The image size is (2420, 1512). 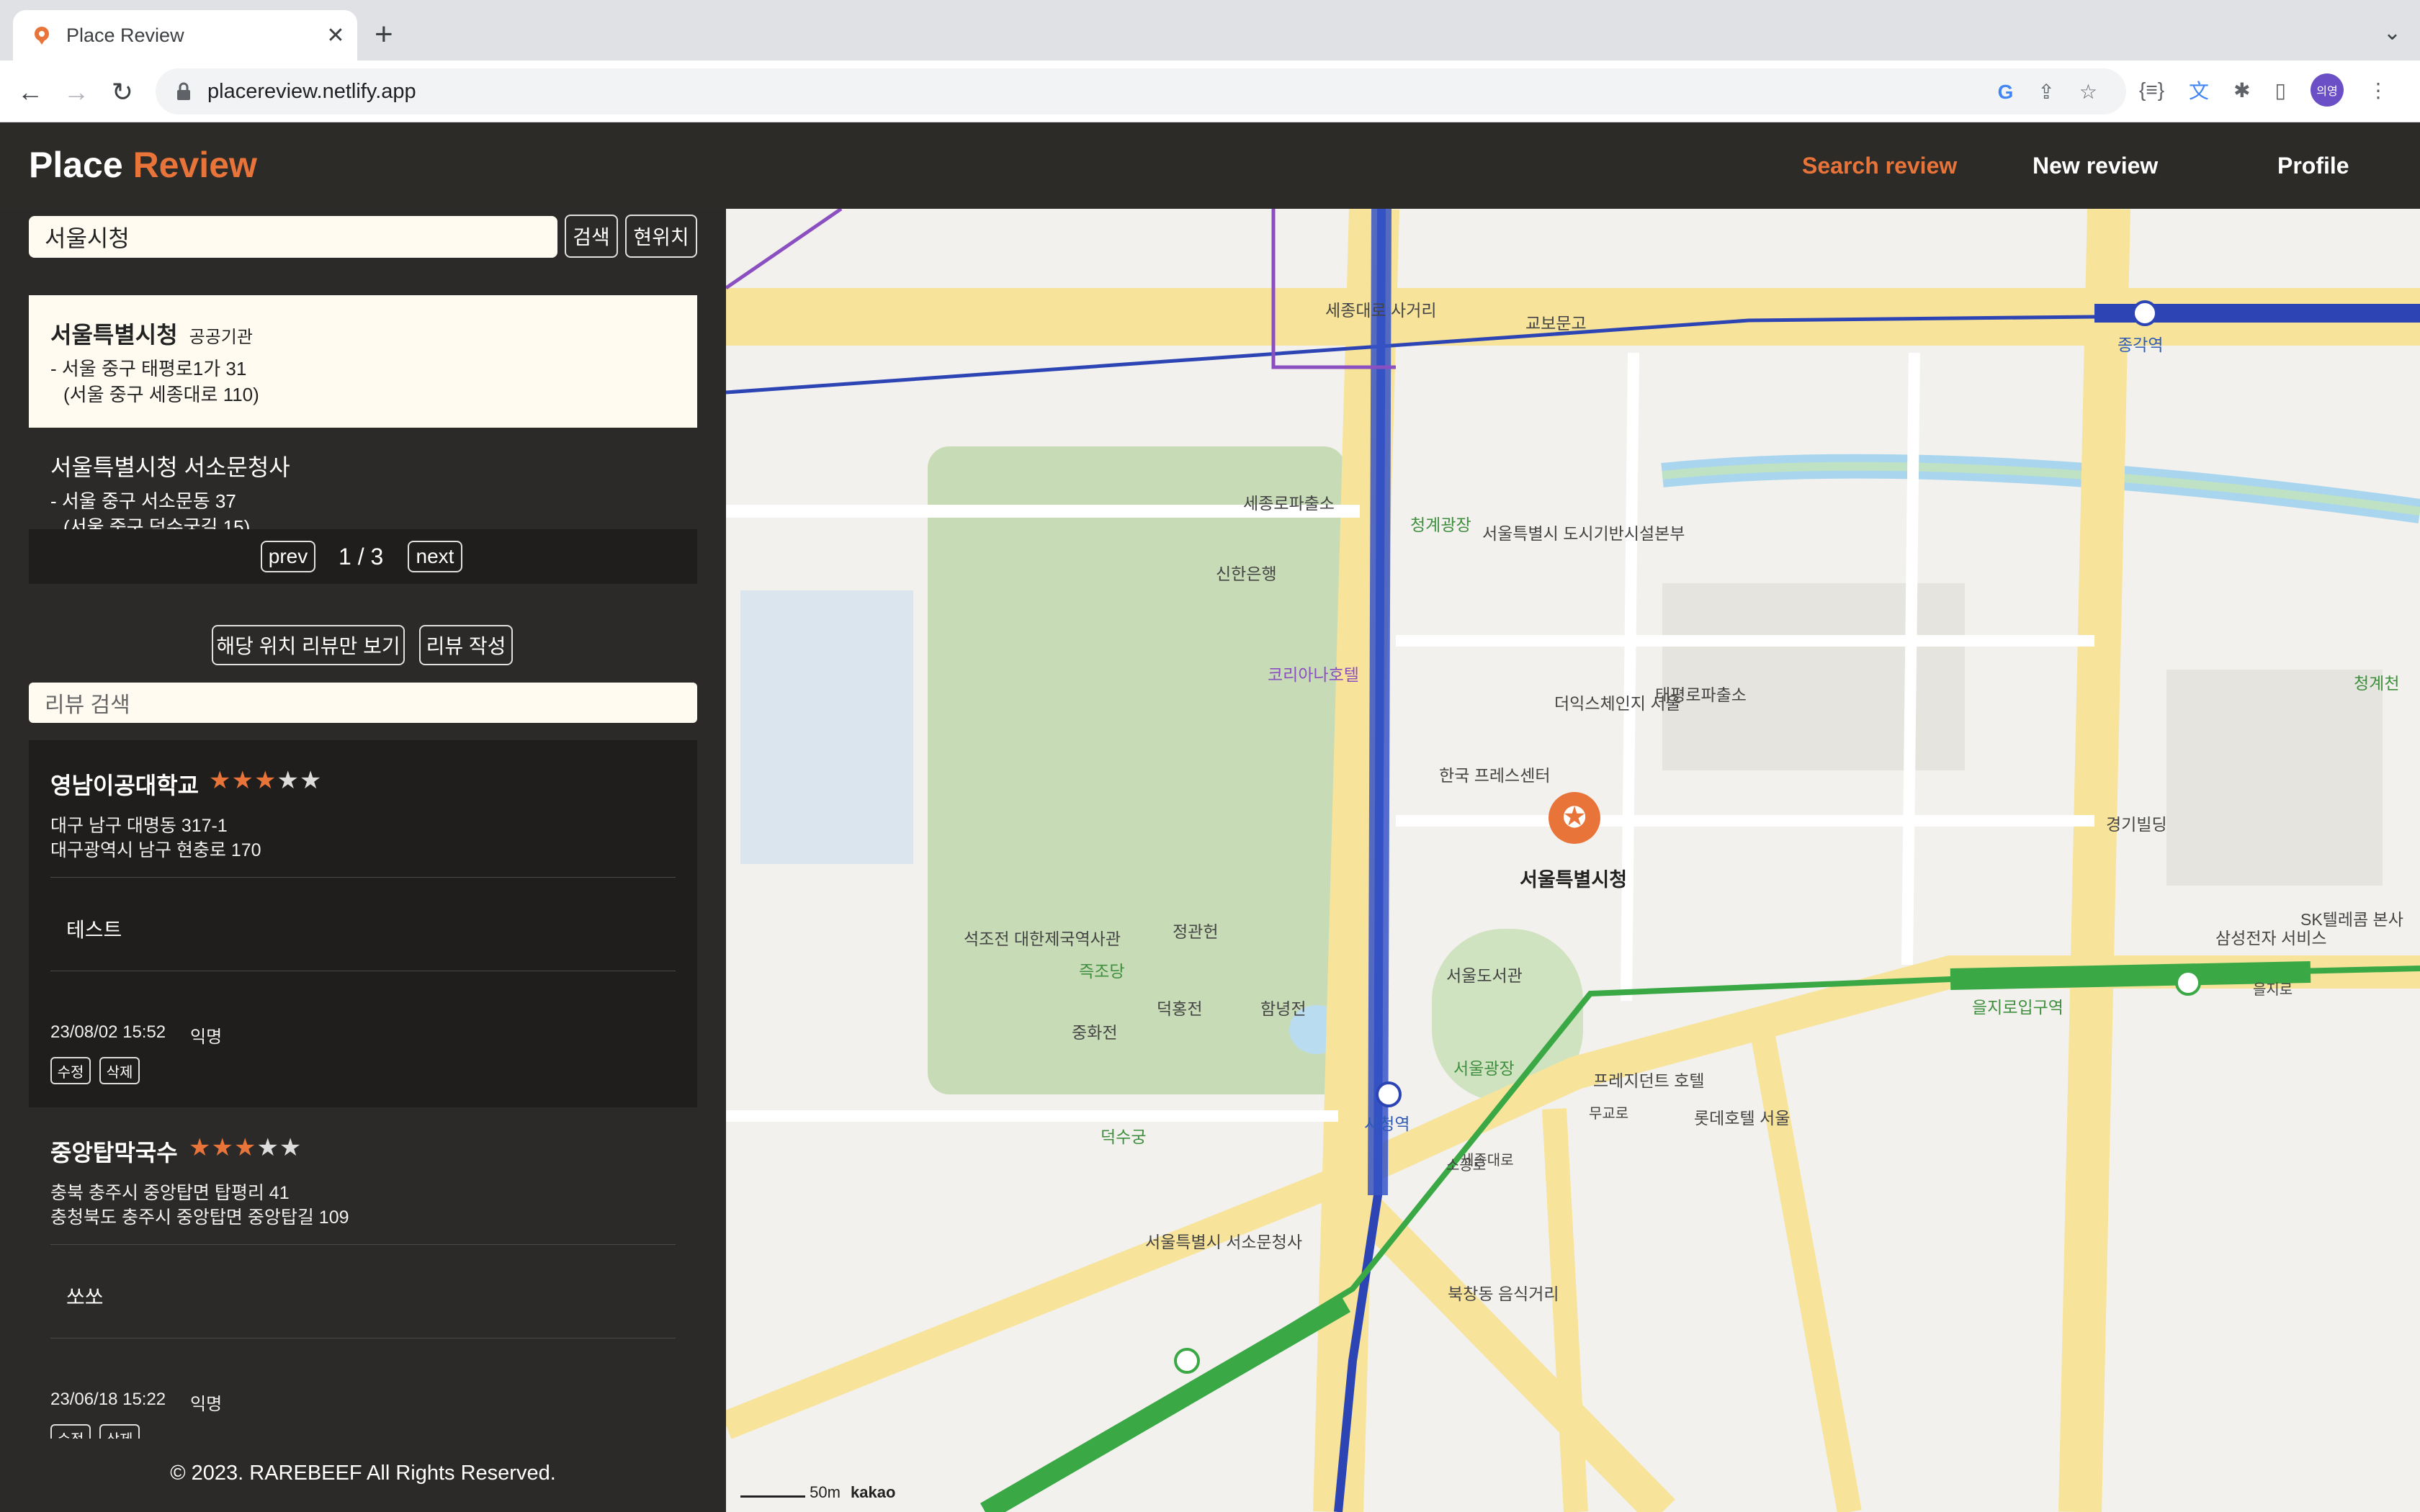 What do you see at coordinates (1495, 775) in the screenshot?
I see `map-label: 한국 프레스센터` at bounding box center [1495, 775].